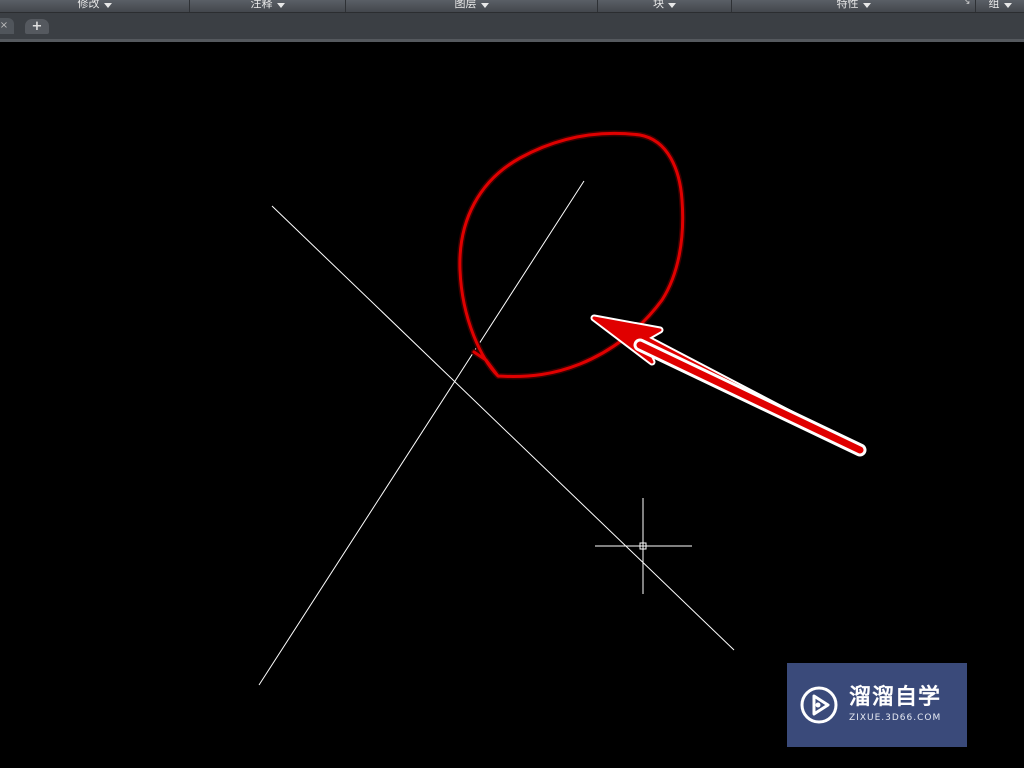 This screenshot has height=768, width=1024. What do you see at coordinates (4, 25) in the screenshot?
I see `close-icon: ×` at bounding box center [4, 25].